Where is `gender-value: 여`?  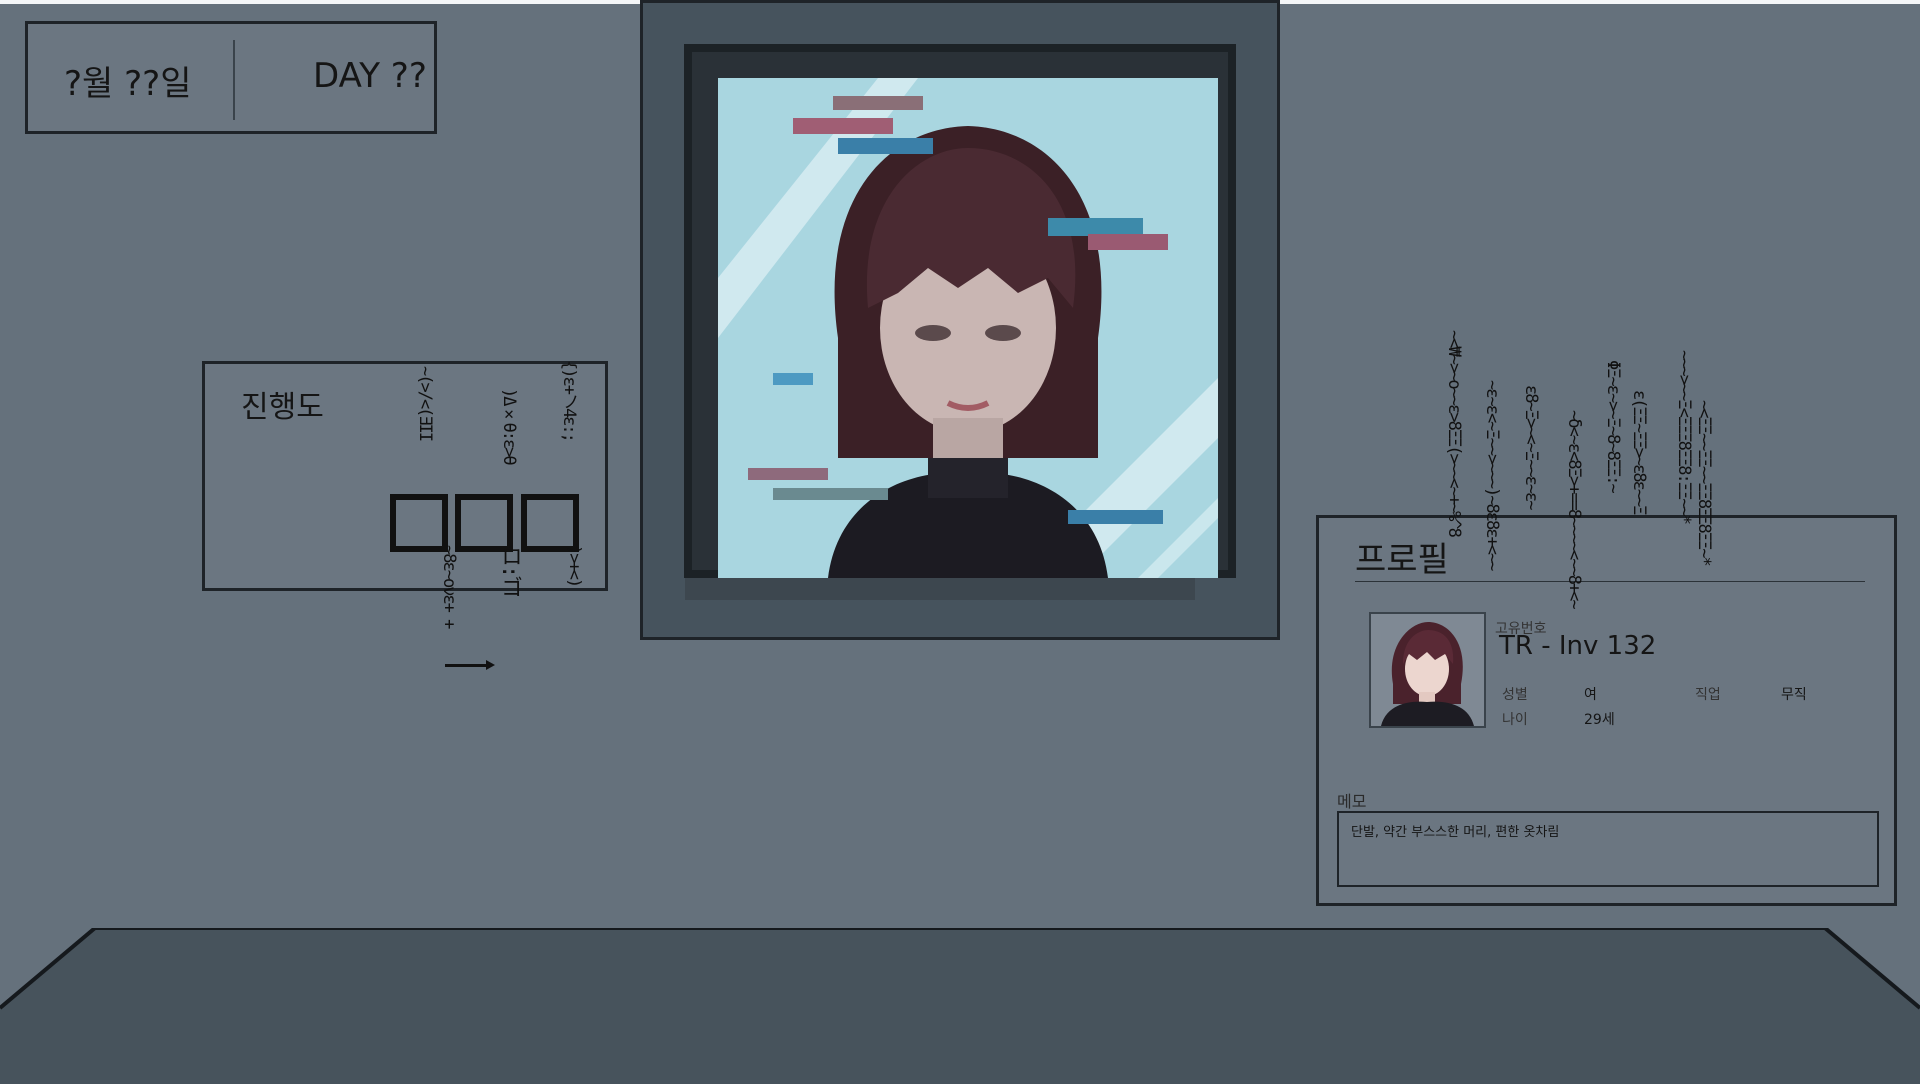
gender-value: 여 is located at coordinates (1590, 695).